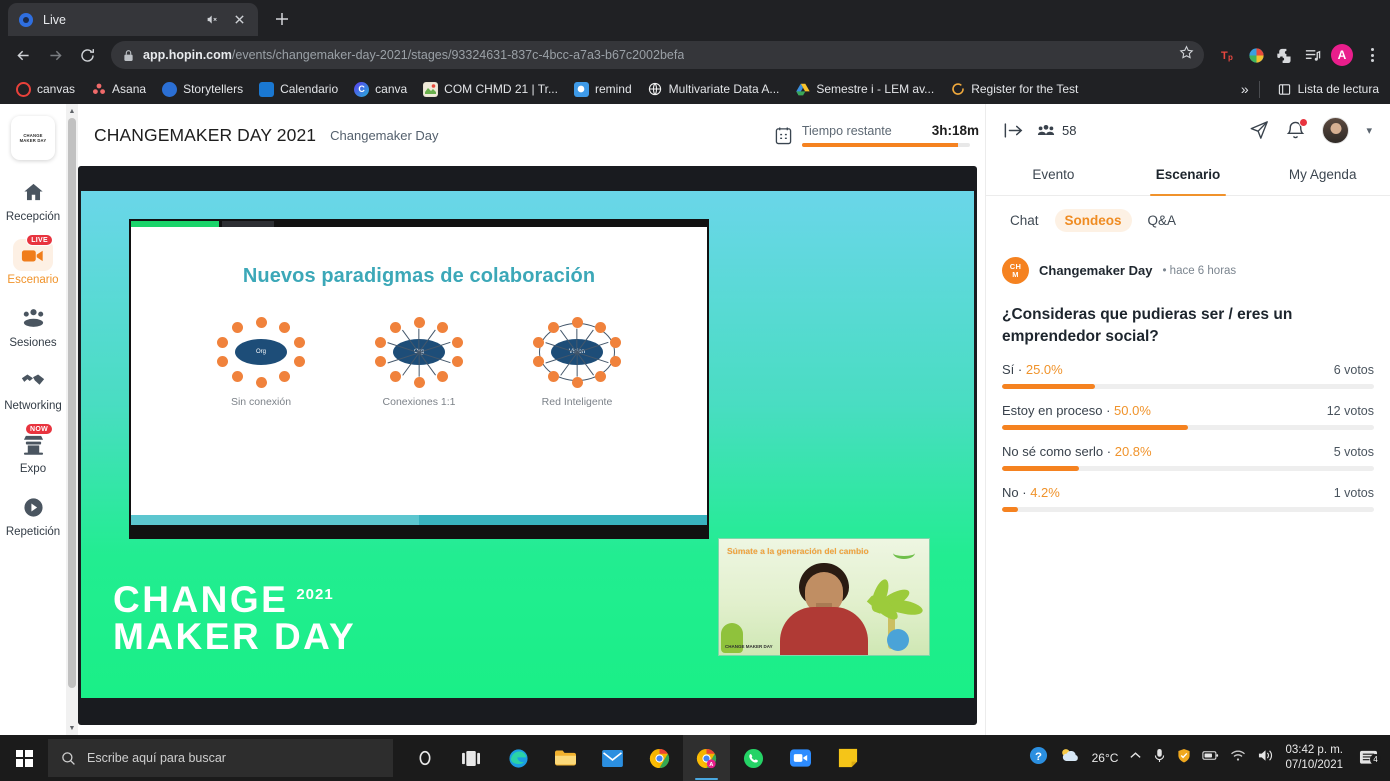 This screenshot has width=1390, height=781. Describe the element at coordinates (220, 758) in the screenshot. I see `search-input: Escribe aquí para buscar` at that location.